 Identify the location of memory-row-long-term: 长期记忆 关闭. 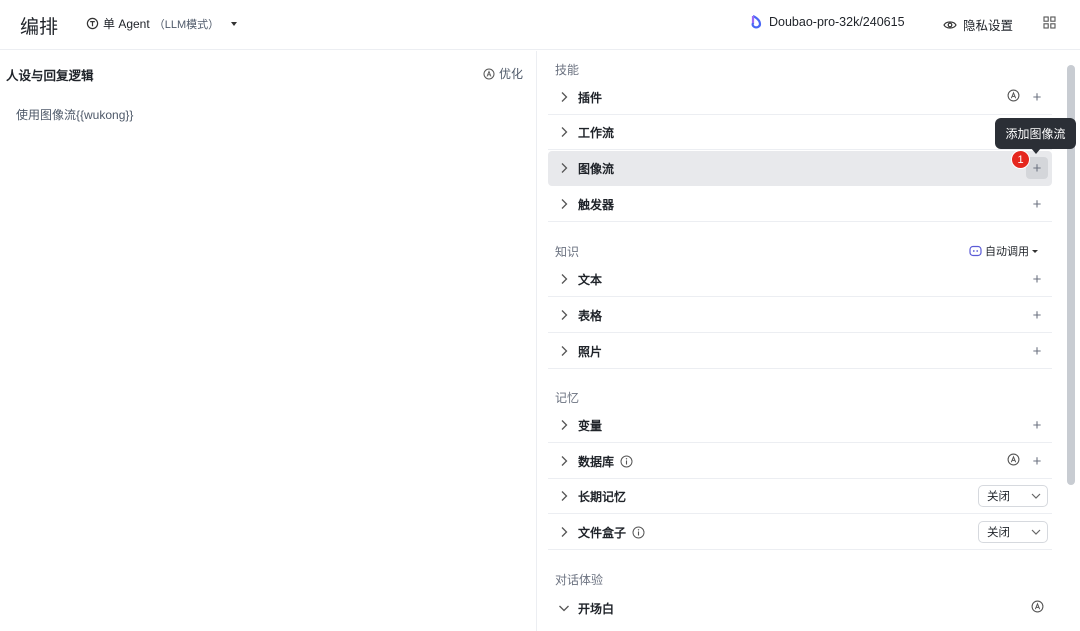
(800, 496).